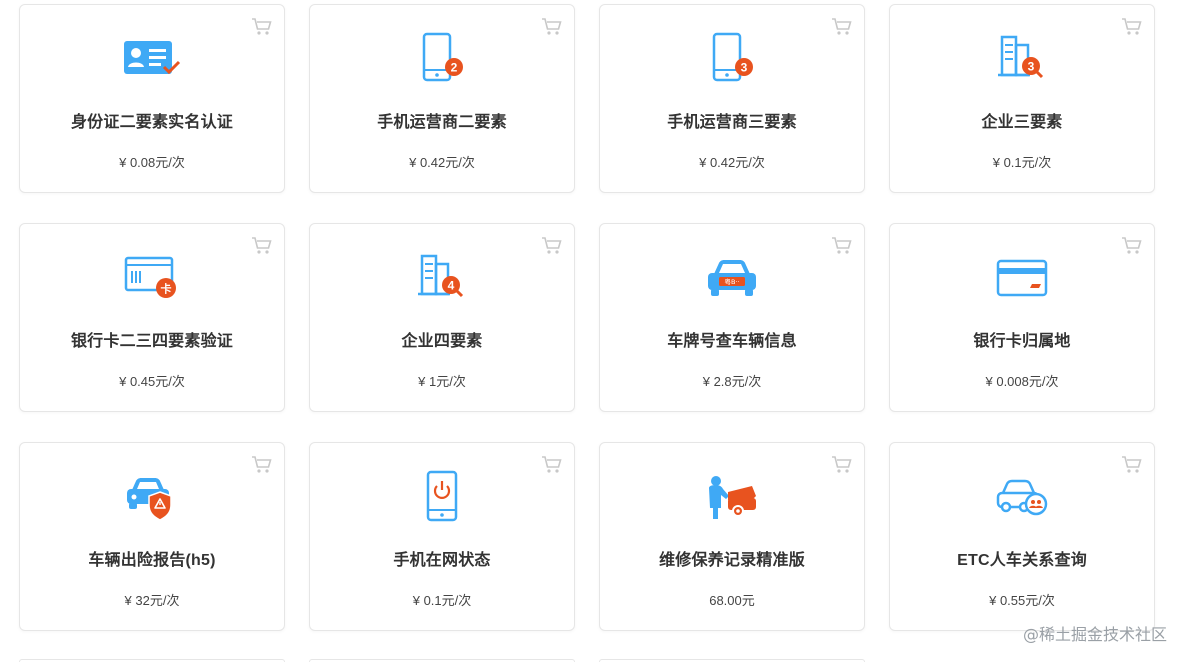  What do you see at coordinates (152, 560) in the screenshot?
I see `product-title: 车辆出险报告(h5)` at bounding box center [152, 560].